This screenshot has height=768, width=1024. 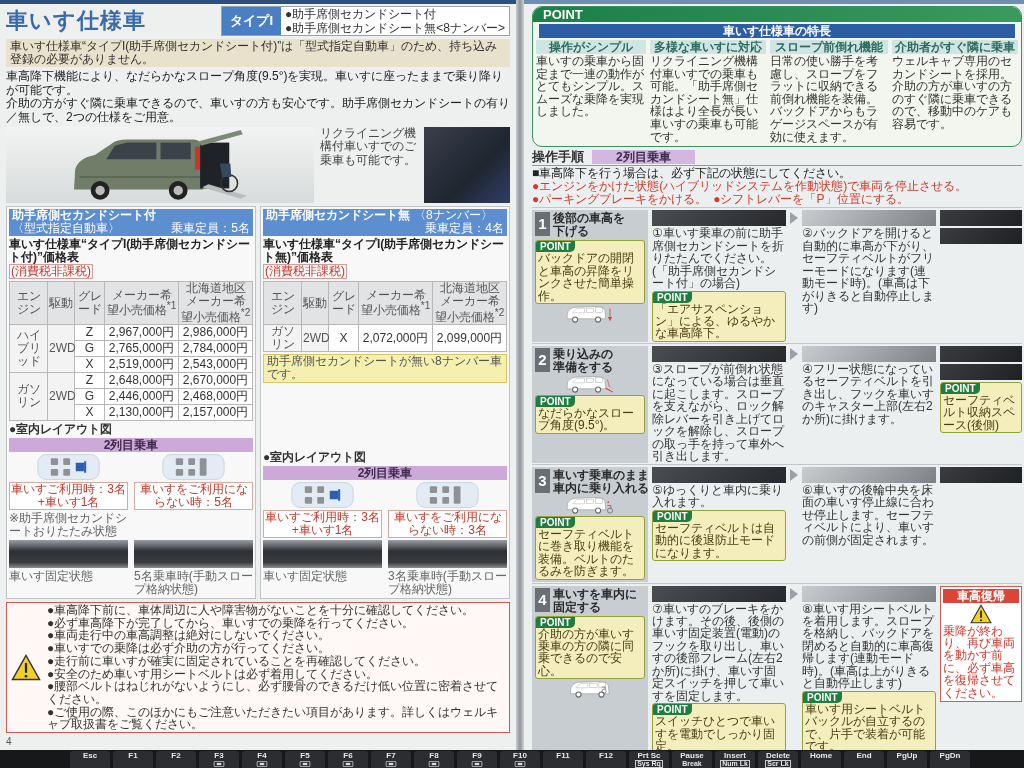 What do you see at coordinates (563, 759) in the screenshot?
I see `keyboard-key: F11` at bounding box center [563, 759].